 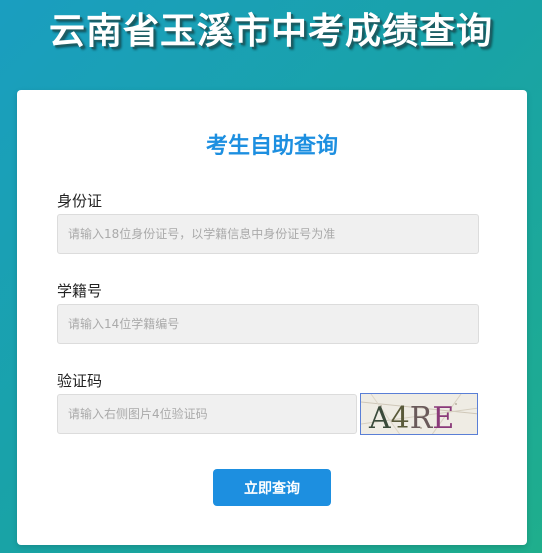 I want to click on captcha-image: A4RE, so click(x=419, y=414).